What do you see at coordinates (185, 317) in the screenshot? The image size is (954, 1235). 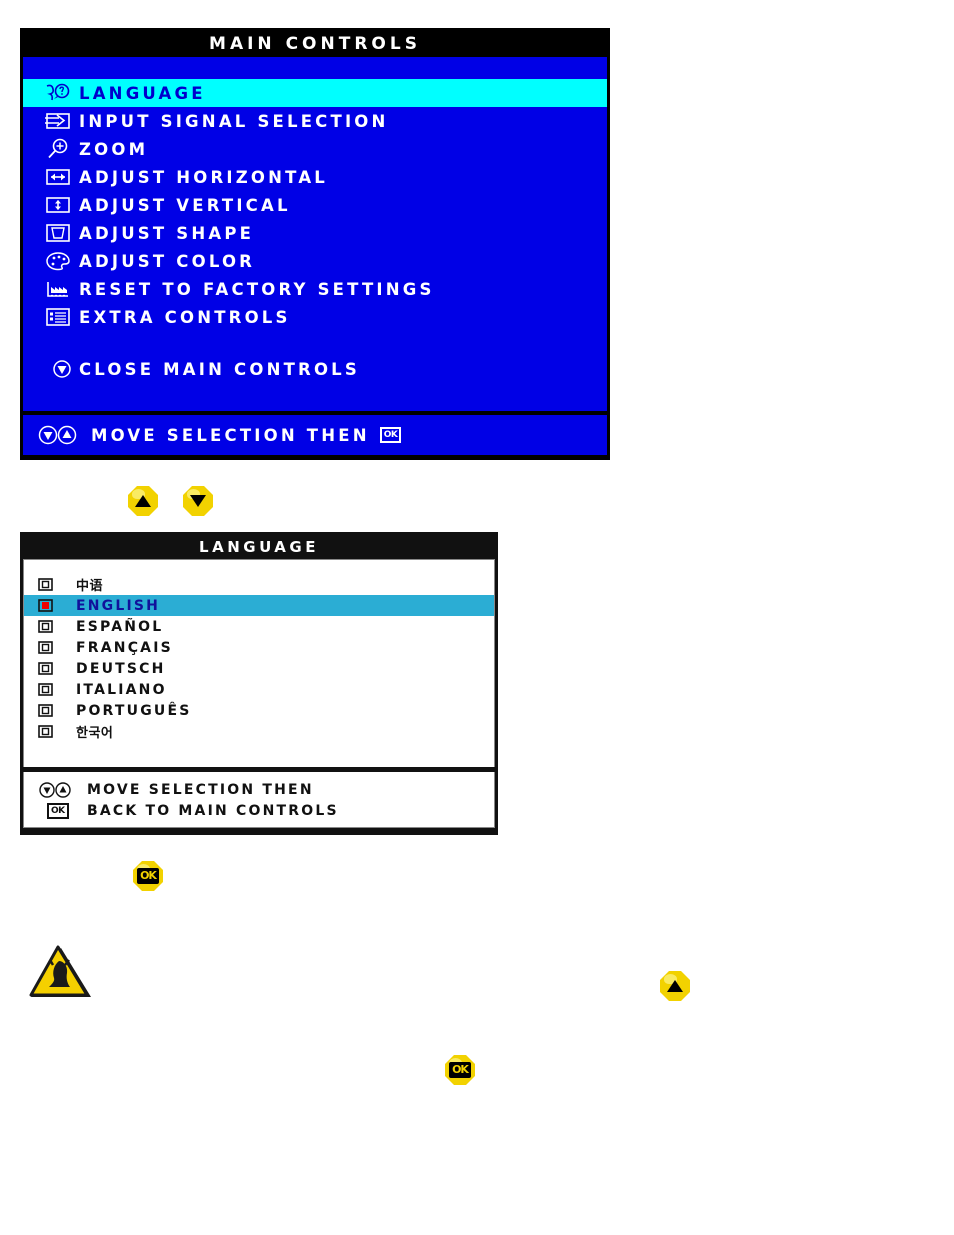 I see `menu-item-label: EXTRA CONTROLS` at bounding box center [185, 317].